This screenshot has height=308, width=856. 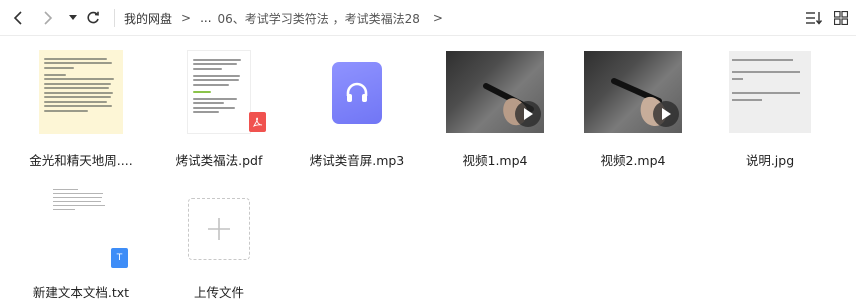 I want to click on breadcrumb-current: 06、考试学习类符法 ，考试类福法28, so click(x=319, y=18).